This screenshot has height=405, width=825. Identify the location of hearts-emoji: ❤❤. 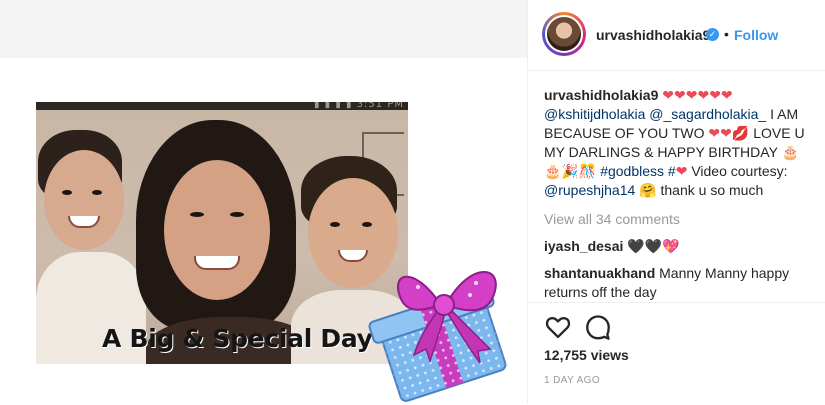
(720, 133).